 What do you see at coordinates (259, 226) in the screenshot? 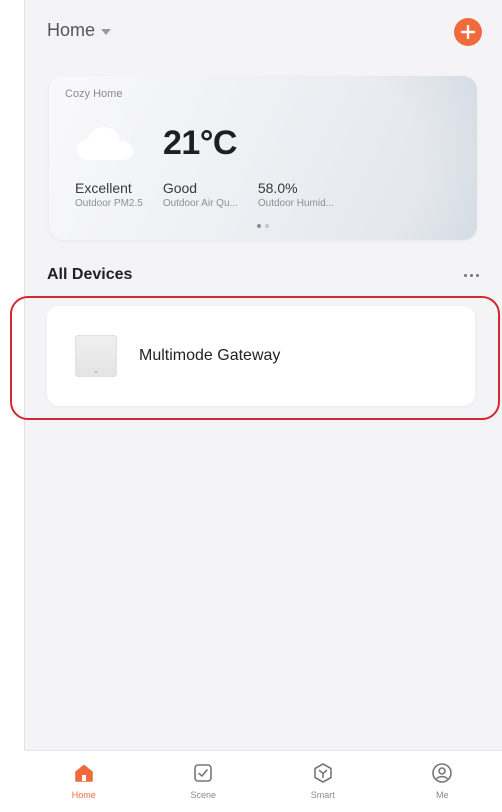
I see `pager-dot-active` at bounding box center [259, 226].